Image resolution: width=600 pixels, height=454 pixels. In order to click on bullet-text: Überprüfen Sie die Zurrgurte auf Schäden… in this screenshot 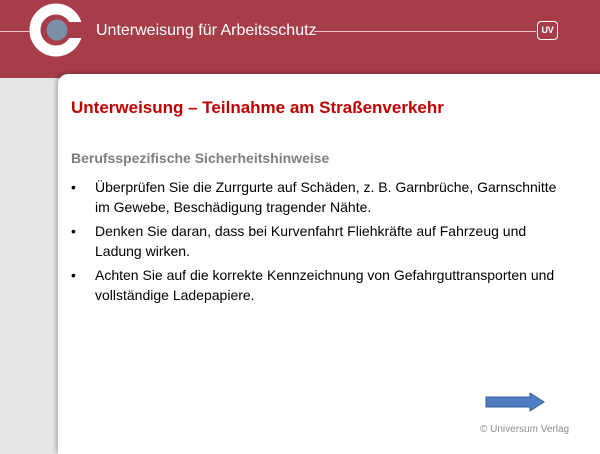, I will do `click(326, 197)`.